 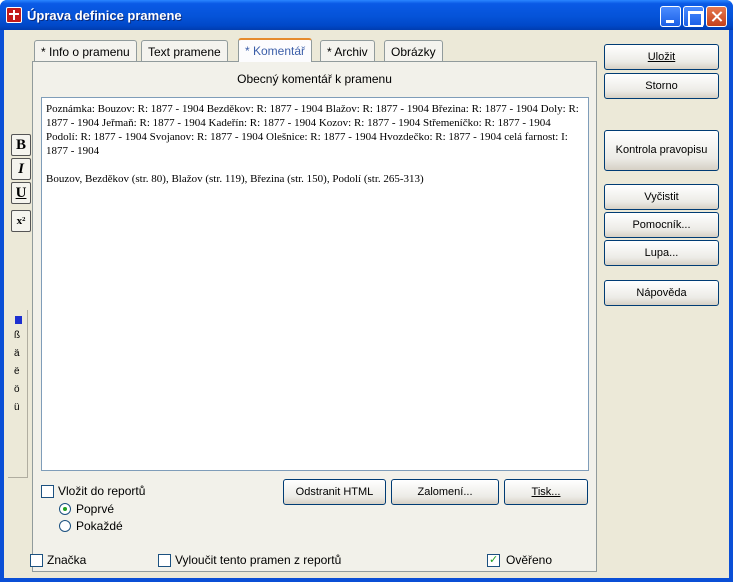 I want to click on exclude-from-reports-checkbox, so click(x=164, y=560).